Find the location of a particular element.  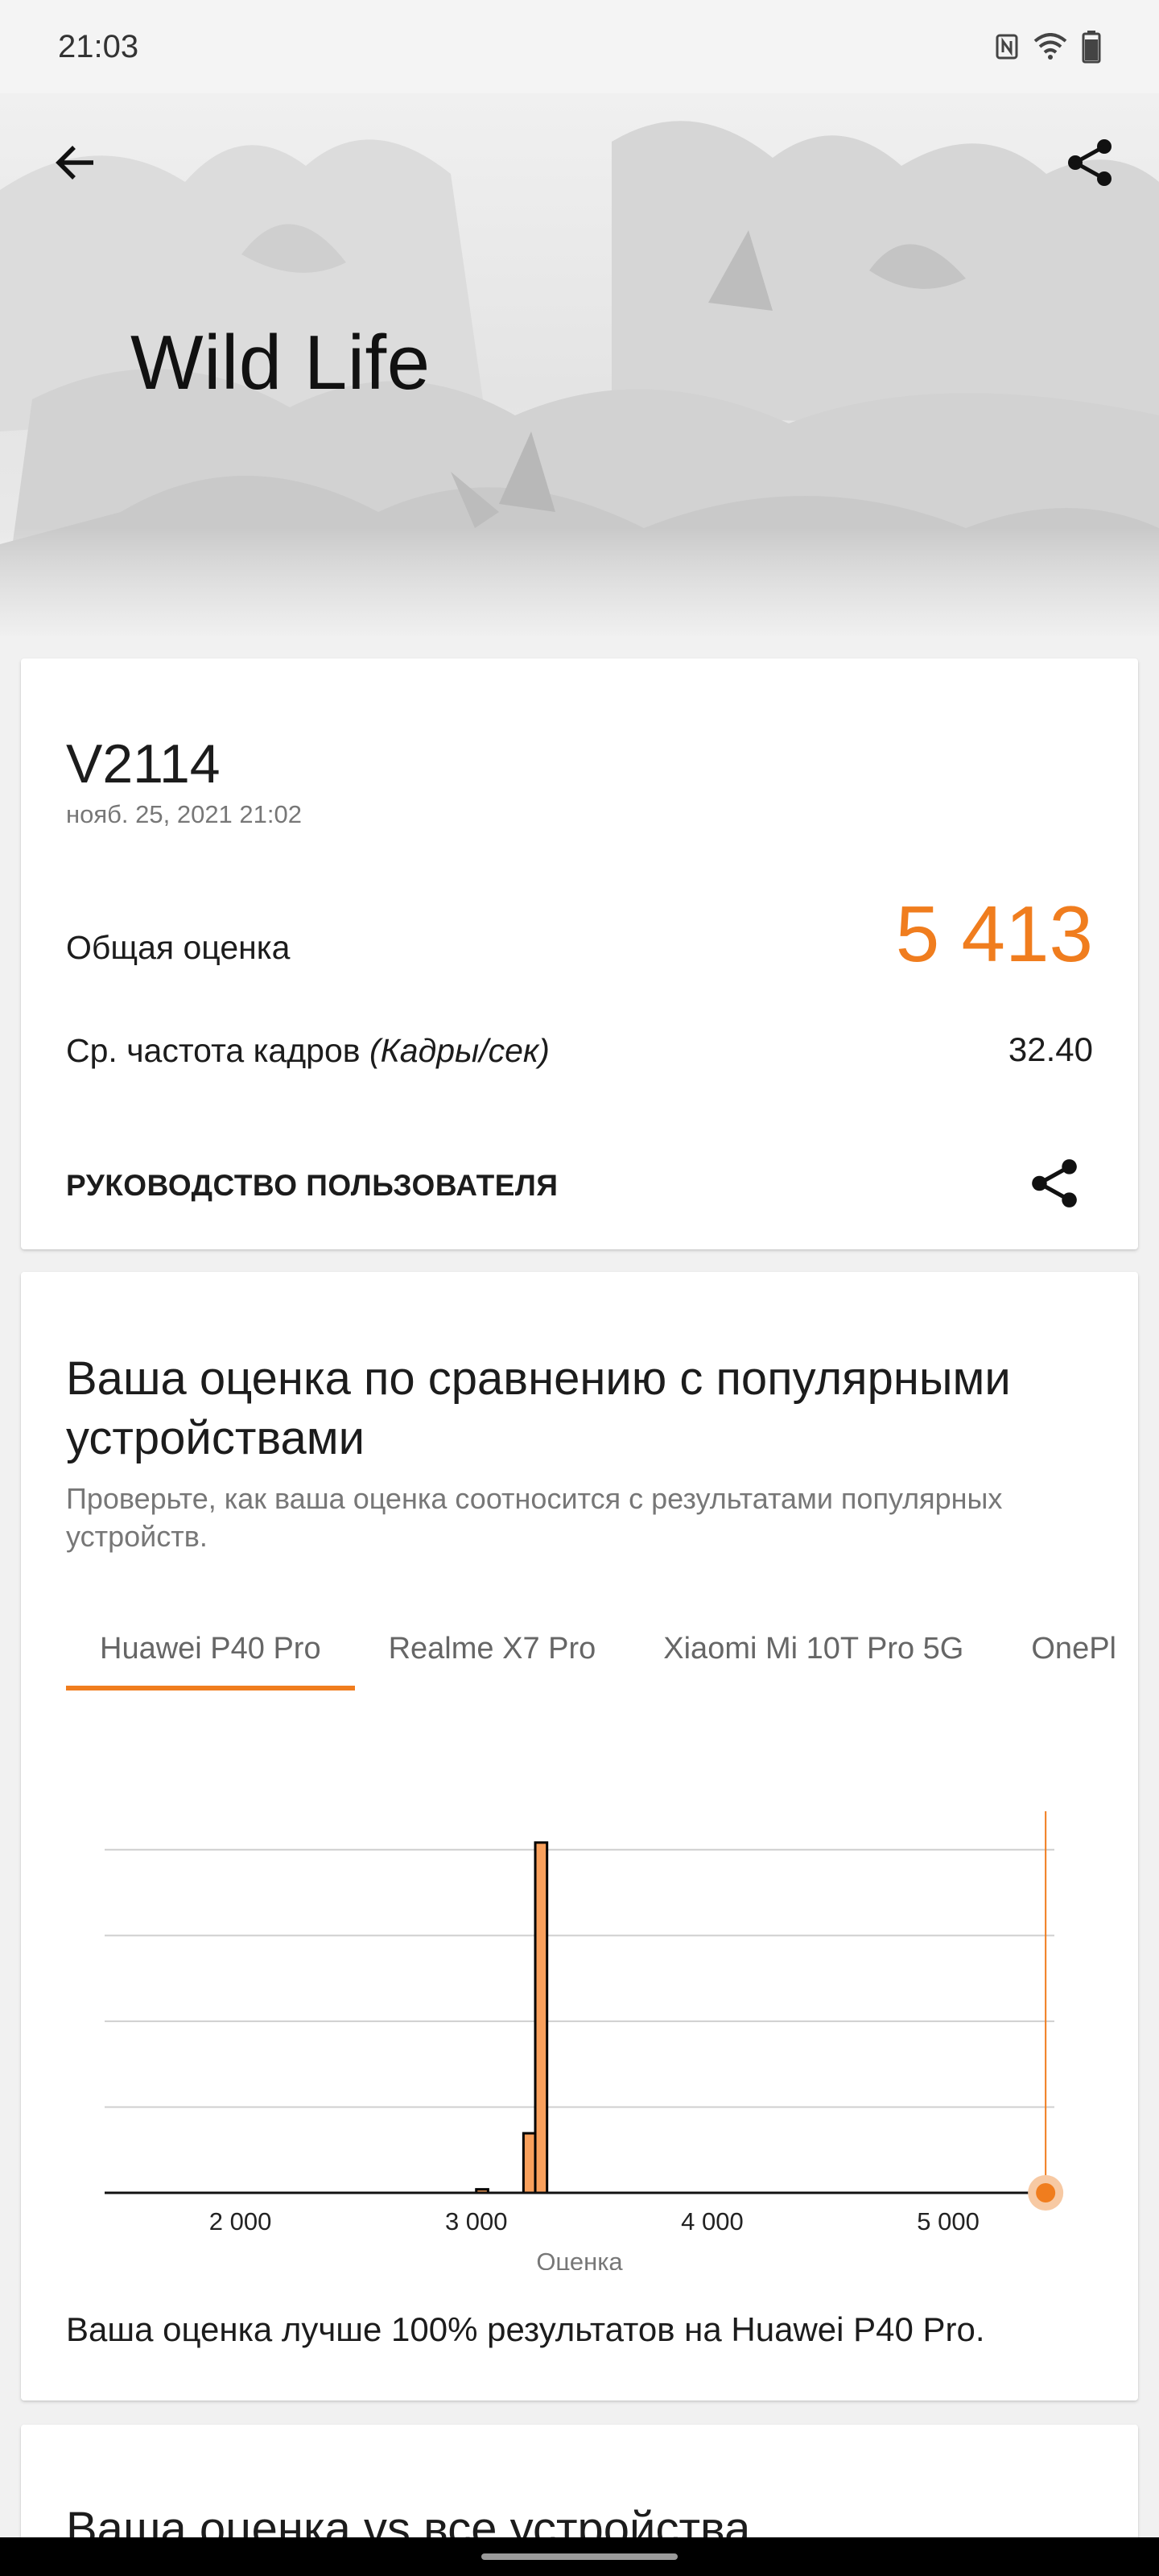

fps-unit: (Кадры/сек) is located at coordinates (460, 1050).